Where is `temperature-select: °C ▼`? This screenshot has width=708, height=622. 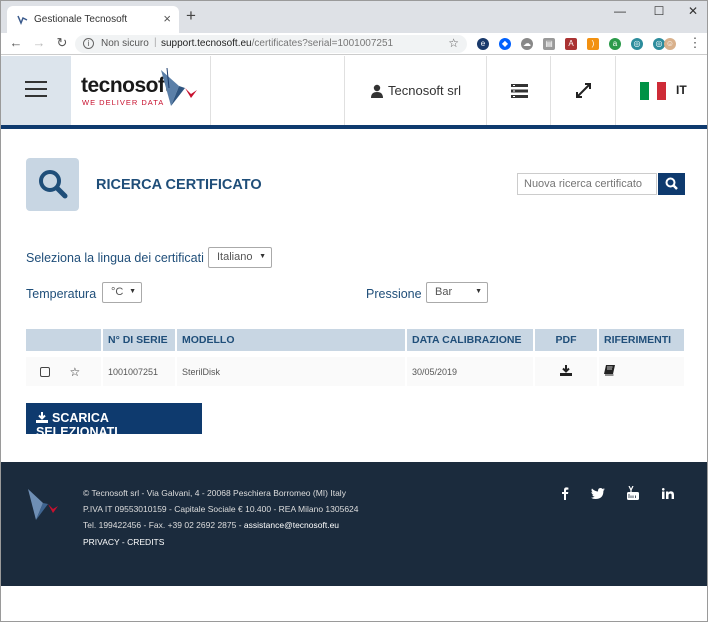 temperature-select: °C ▼ is located at coordinates (122, 292).